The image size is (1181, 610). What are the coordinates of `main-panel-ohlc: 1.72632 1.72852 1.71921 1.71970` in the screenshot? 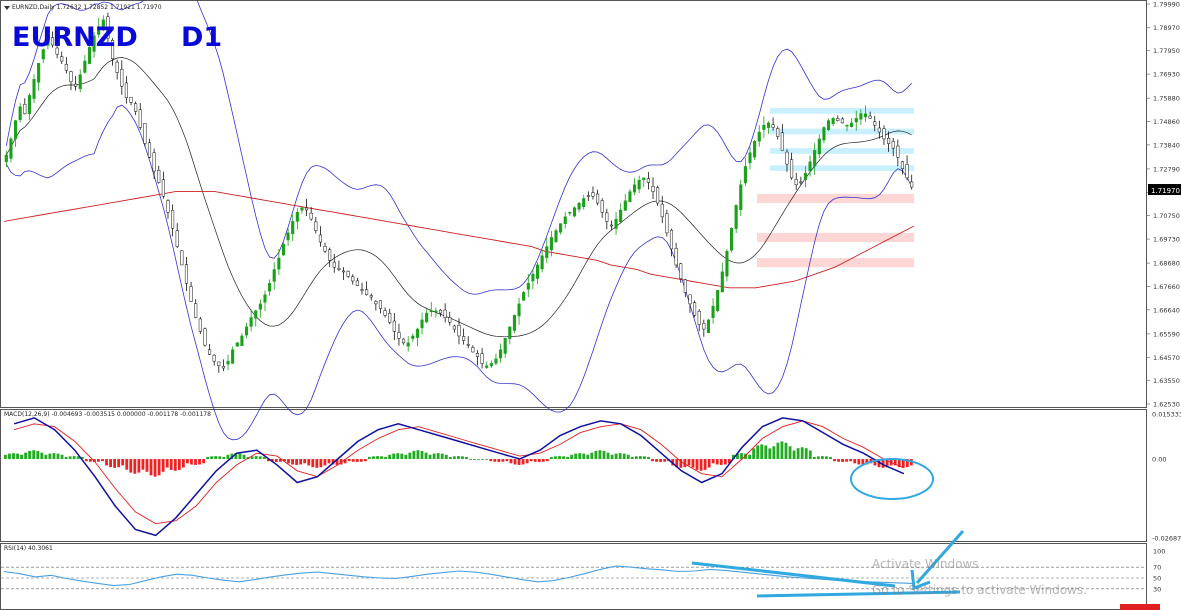 It's located at (109, 7).